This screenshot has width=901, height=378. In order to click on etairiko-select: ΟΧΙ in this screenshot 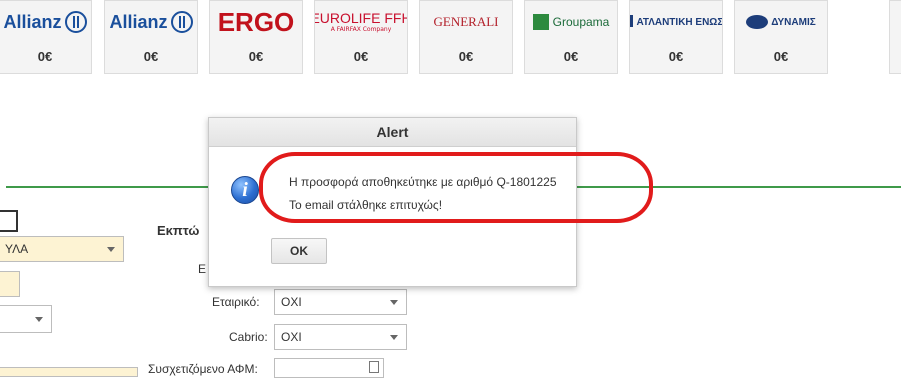, I will do `click(340, 302)`.